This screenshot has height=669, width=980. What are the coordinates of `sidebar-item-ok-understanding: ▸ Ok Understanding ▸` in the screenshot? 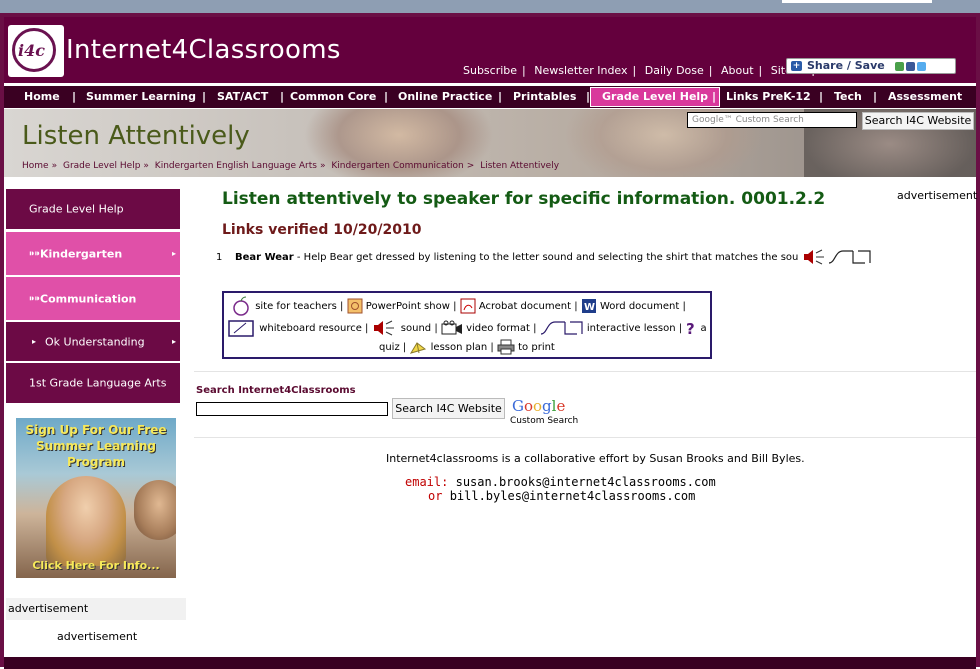 It's located at (93, 341).